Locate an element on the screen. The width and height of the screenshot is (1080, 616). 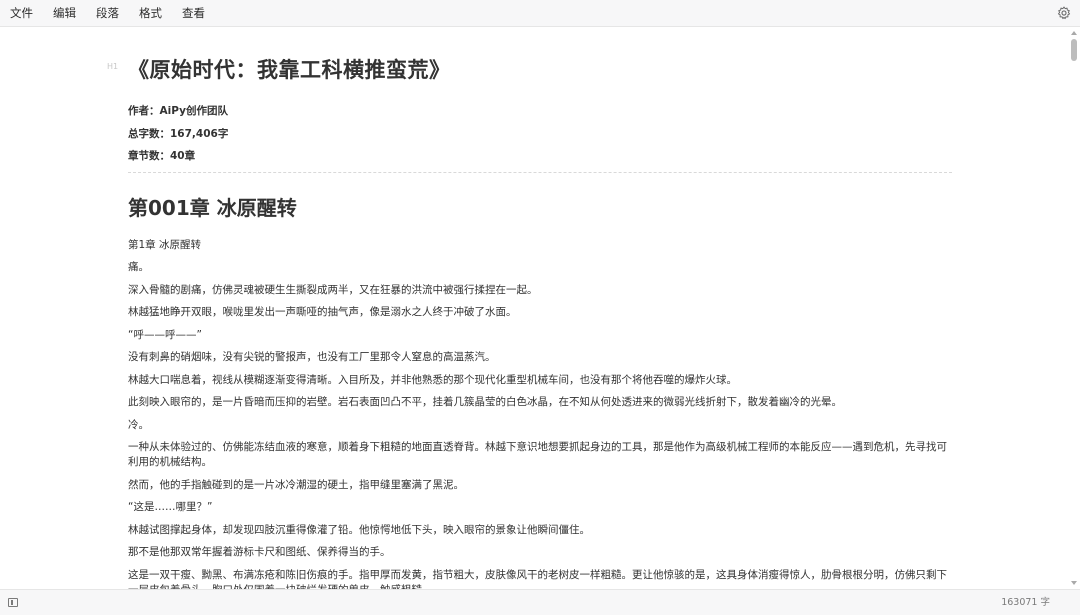
menu-edit: 编辑 is located at coordinates (64, 13).